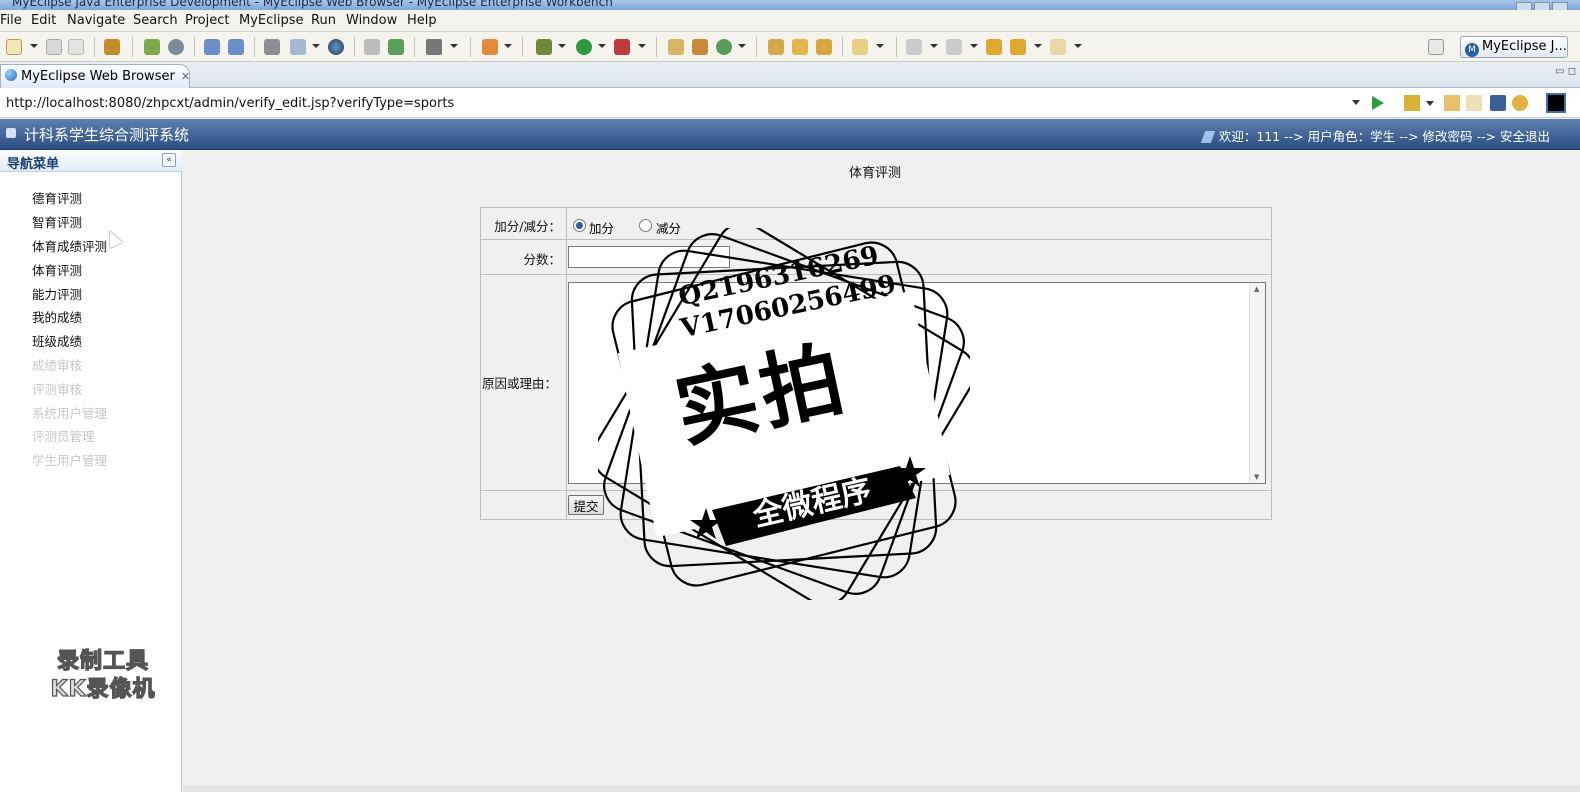 The image size is (1580, 792). I want to click on open-type-icon, so click(676, 47).